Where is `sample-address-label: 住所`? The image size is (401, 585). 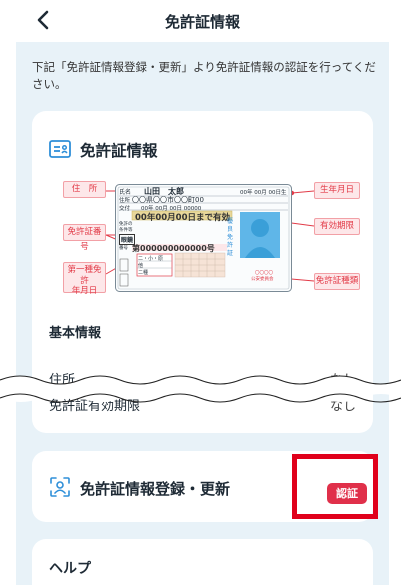
sample-address-label: 住所 is located at coordinates (125, 201).